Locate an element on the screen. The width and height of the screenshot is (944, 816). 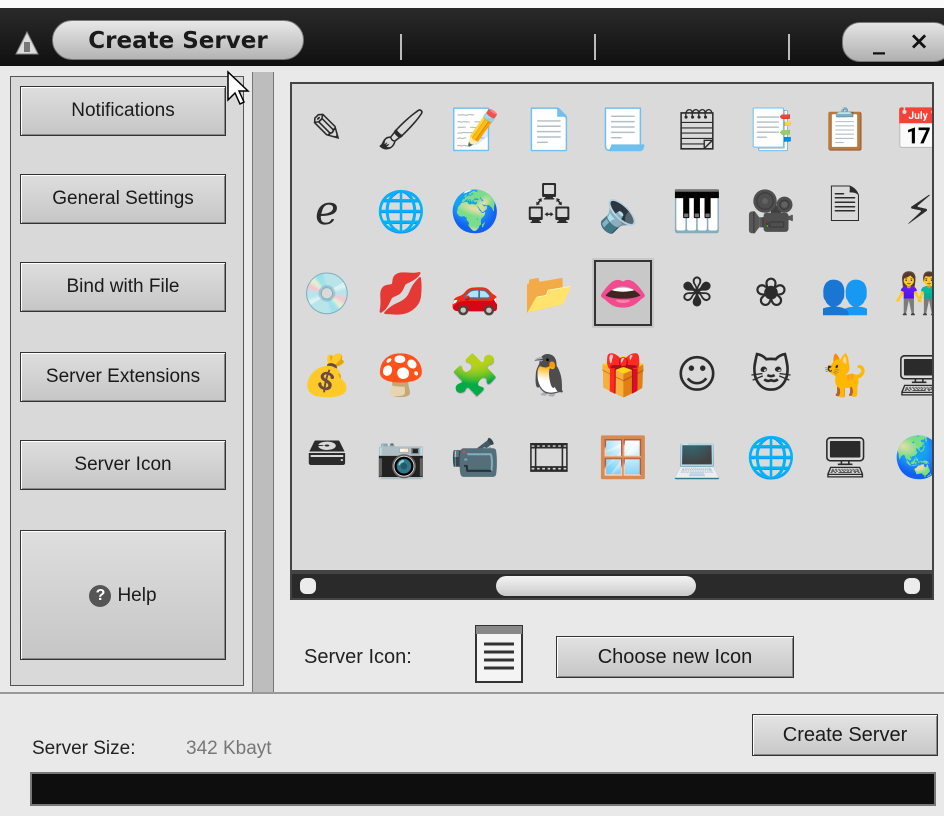
flying-cat-icon: 🐈 is located at coordinates (845, 375).